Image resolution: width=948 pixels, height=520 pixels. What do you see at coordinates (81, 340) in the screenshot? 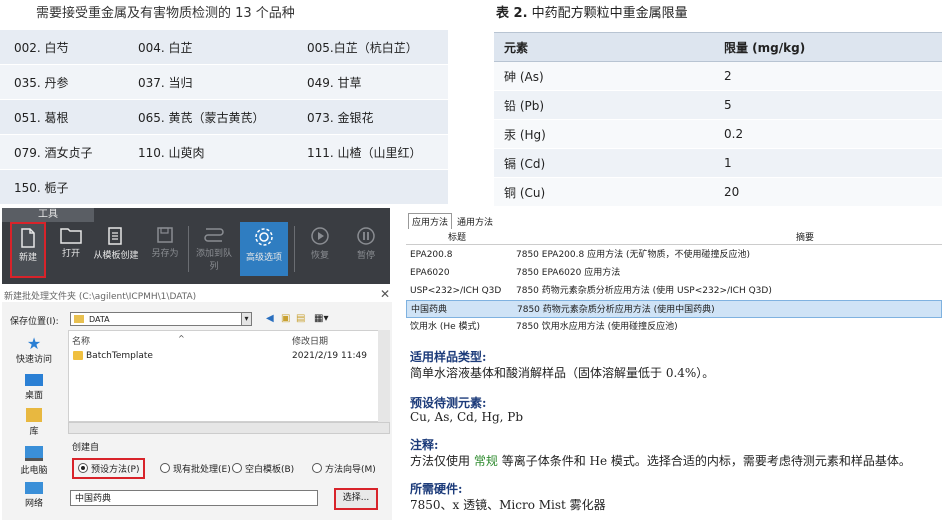
I see `column-header-name: 名称` at bounding box center [81, 340].